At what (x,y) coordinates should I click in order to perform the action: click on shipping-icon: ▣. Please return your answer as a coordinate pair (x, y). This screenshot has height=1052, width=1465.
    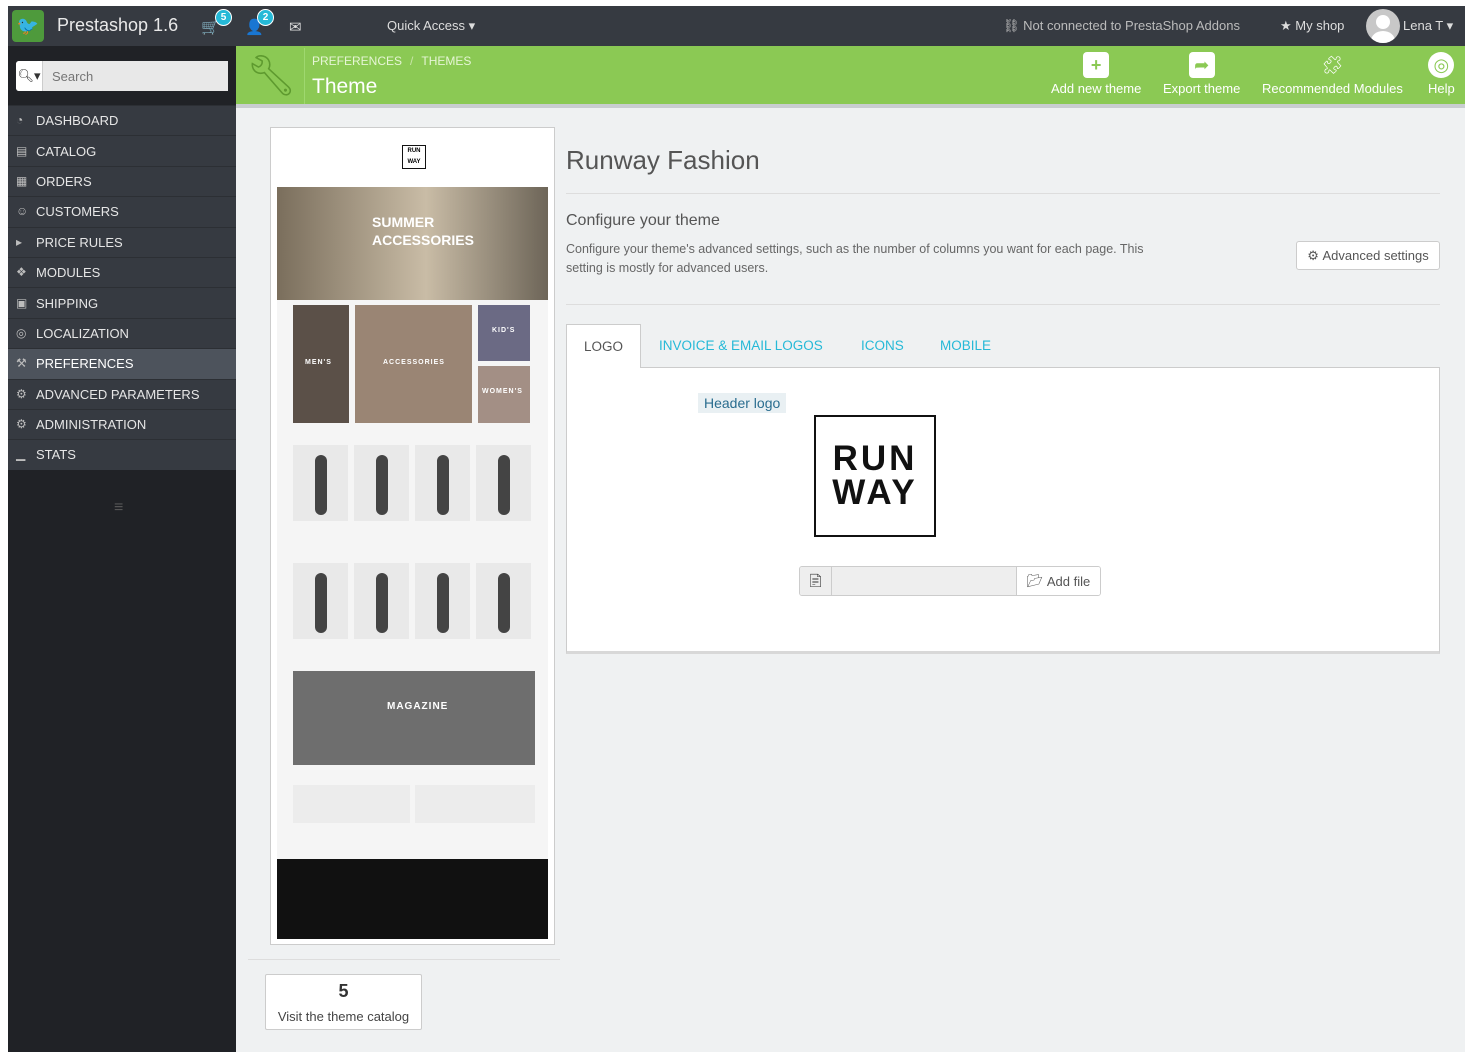
    Looking at the image, I should click on (22, 302).